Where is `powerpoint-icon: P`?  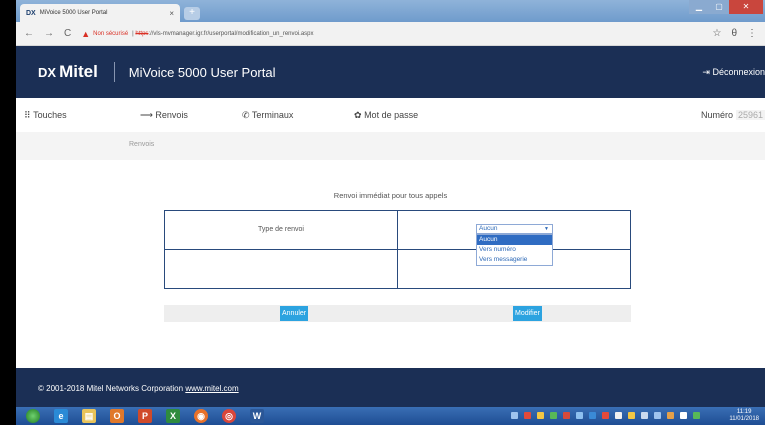 powerpoint-icon: P is located at coordinates (145, 416).